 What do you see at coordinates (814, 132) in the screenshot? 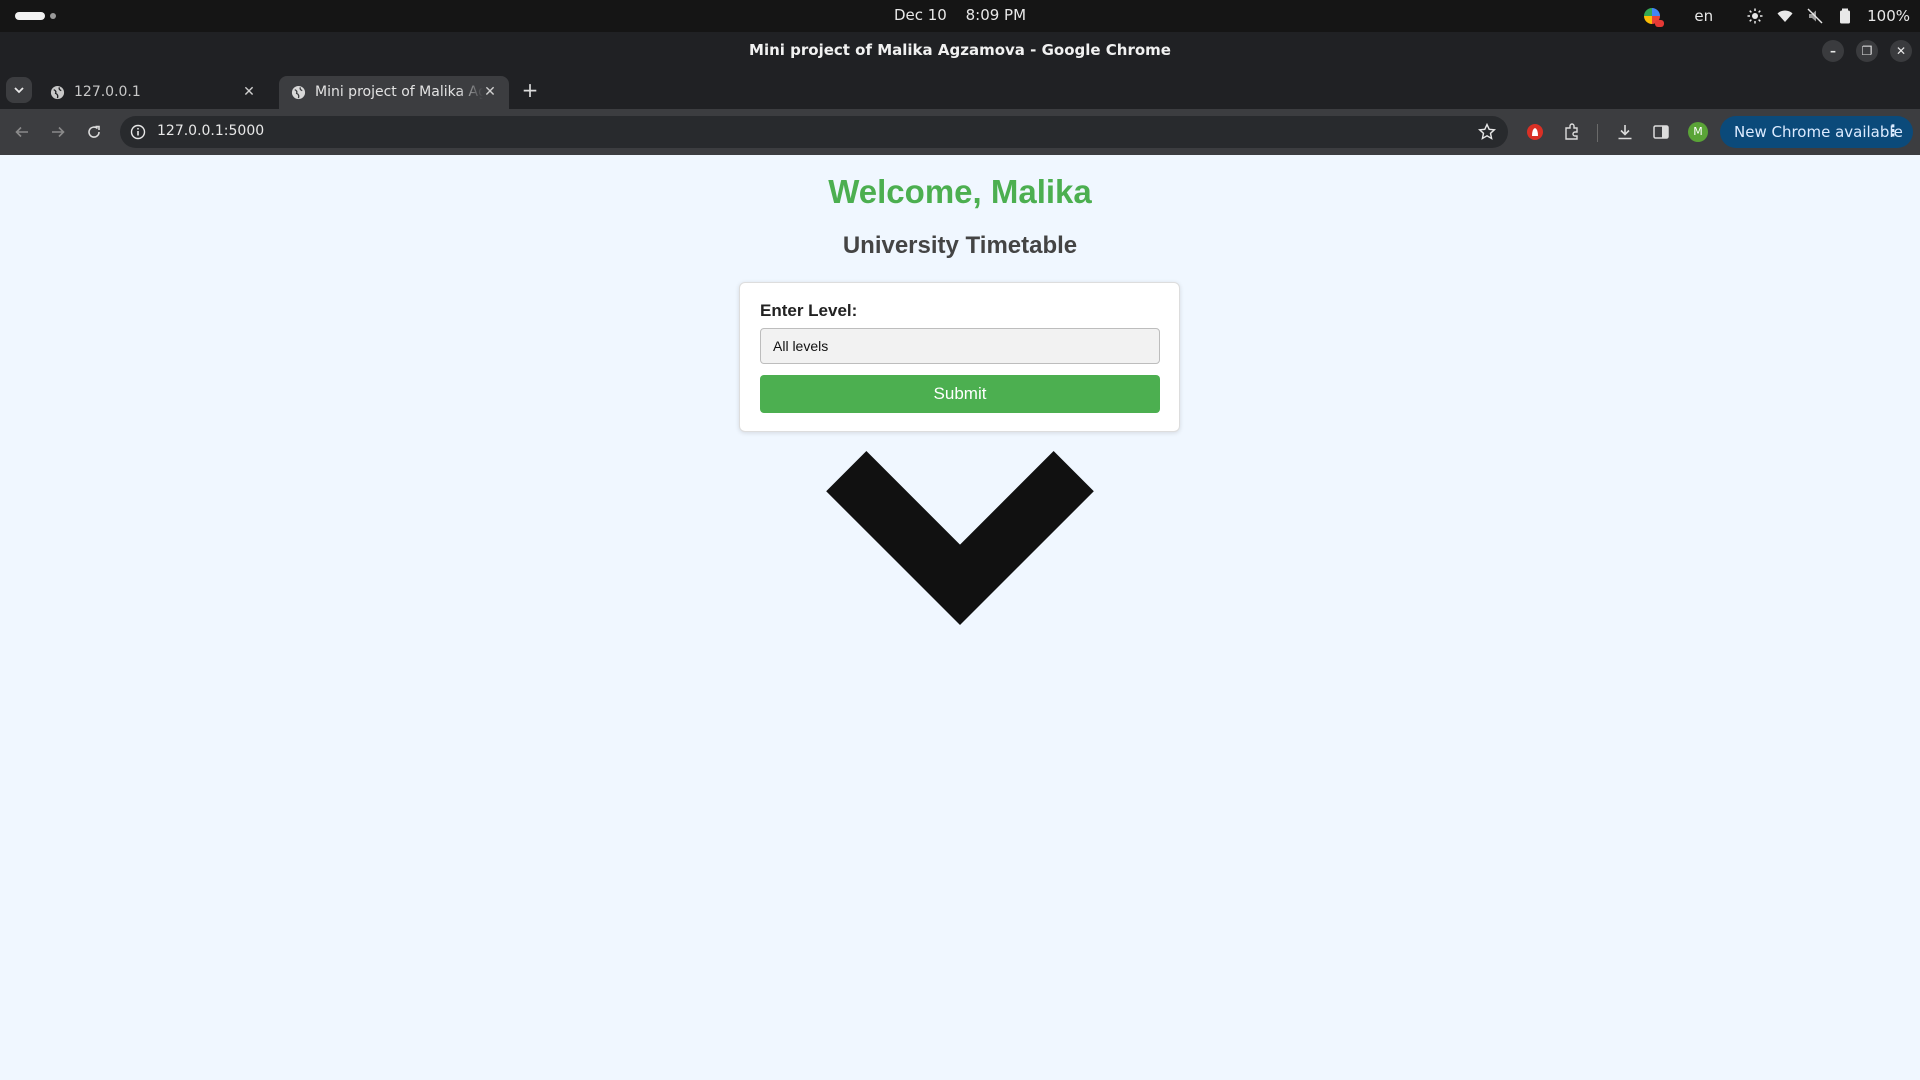
I see `address-bar: 127.0.0.1:5000` at bounding box center [814, 132].